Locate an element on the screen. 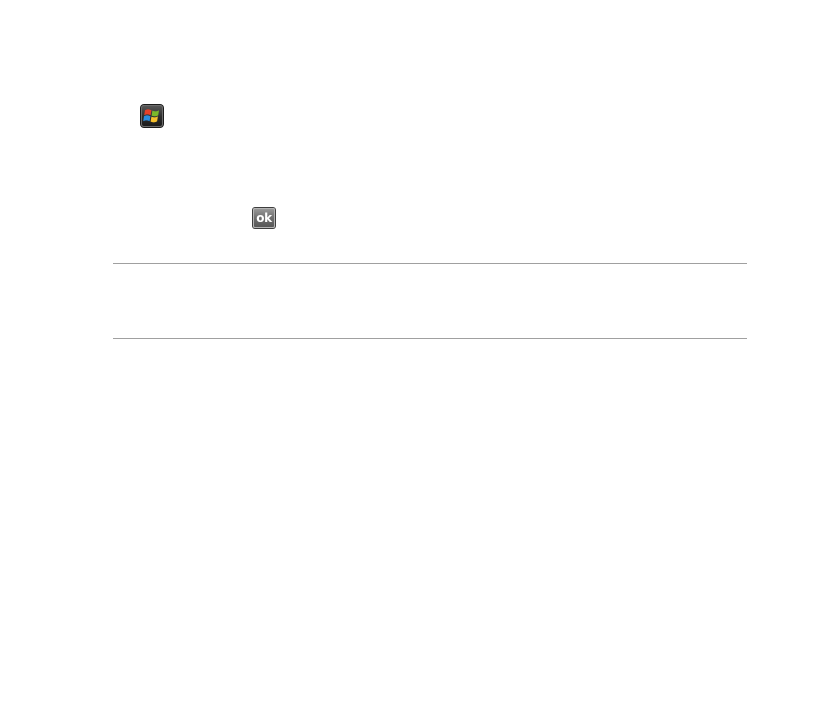  start-button is located at coordinates (152, 116).